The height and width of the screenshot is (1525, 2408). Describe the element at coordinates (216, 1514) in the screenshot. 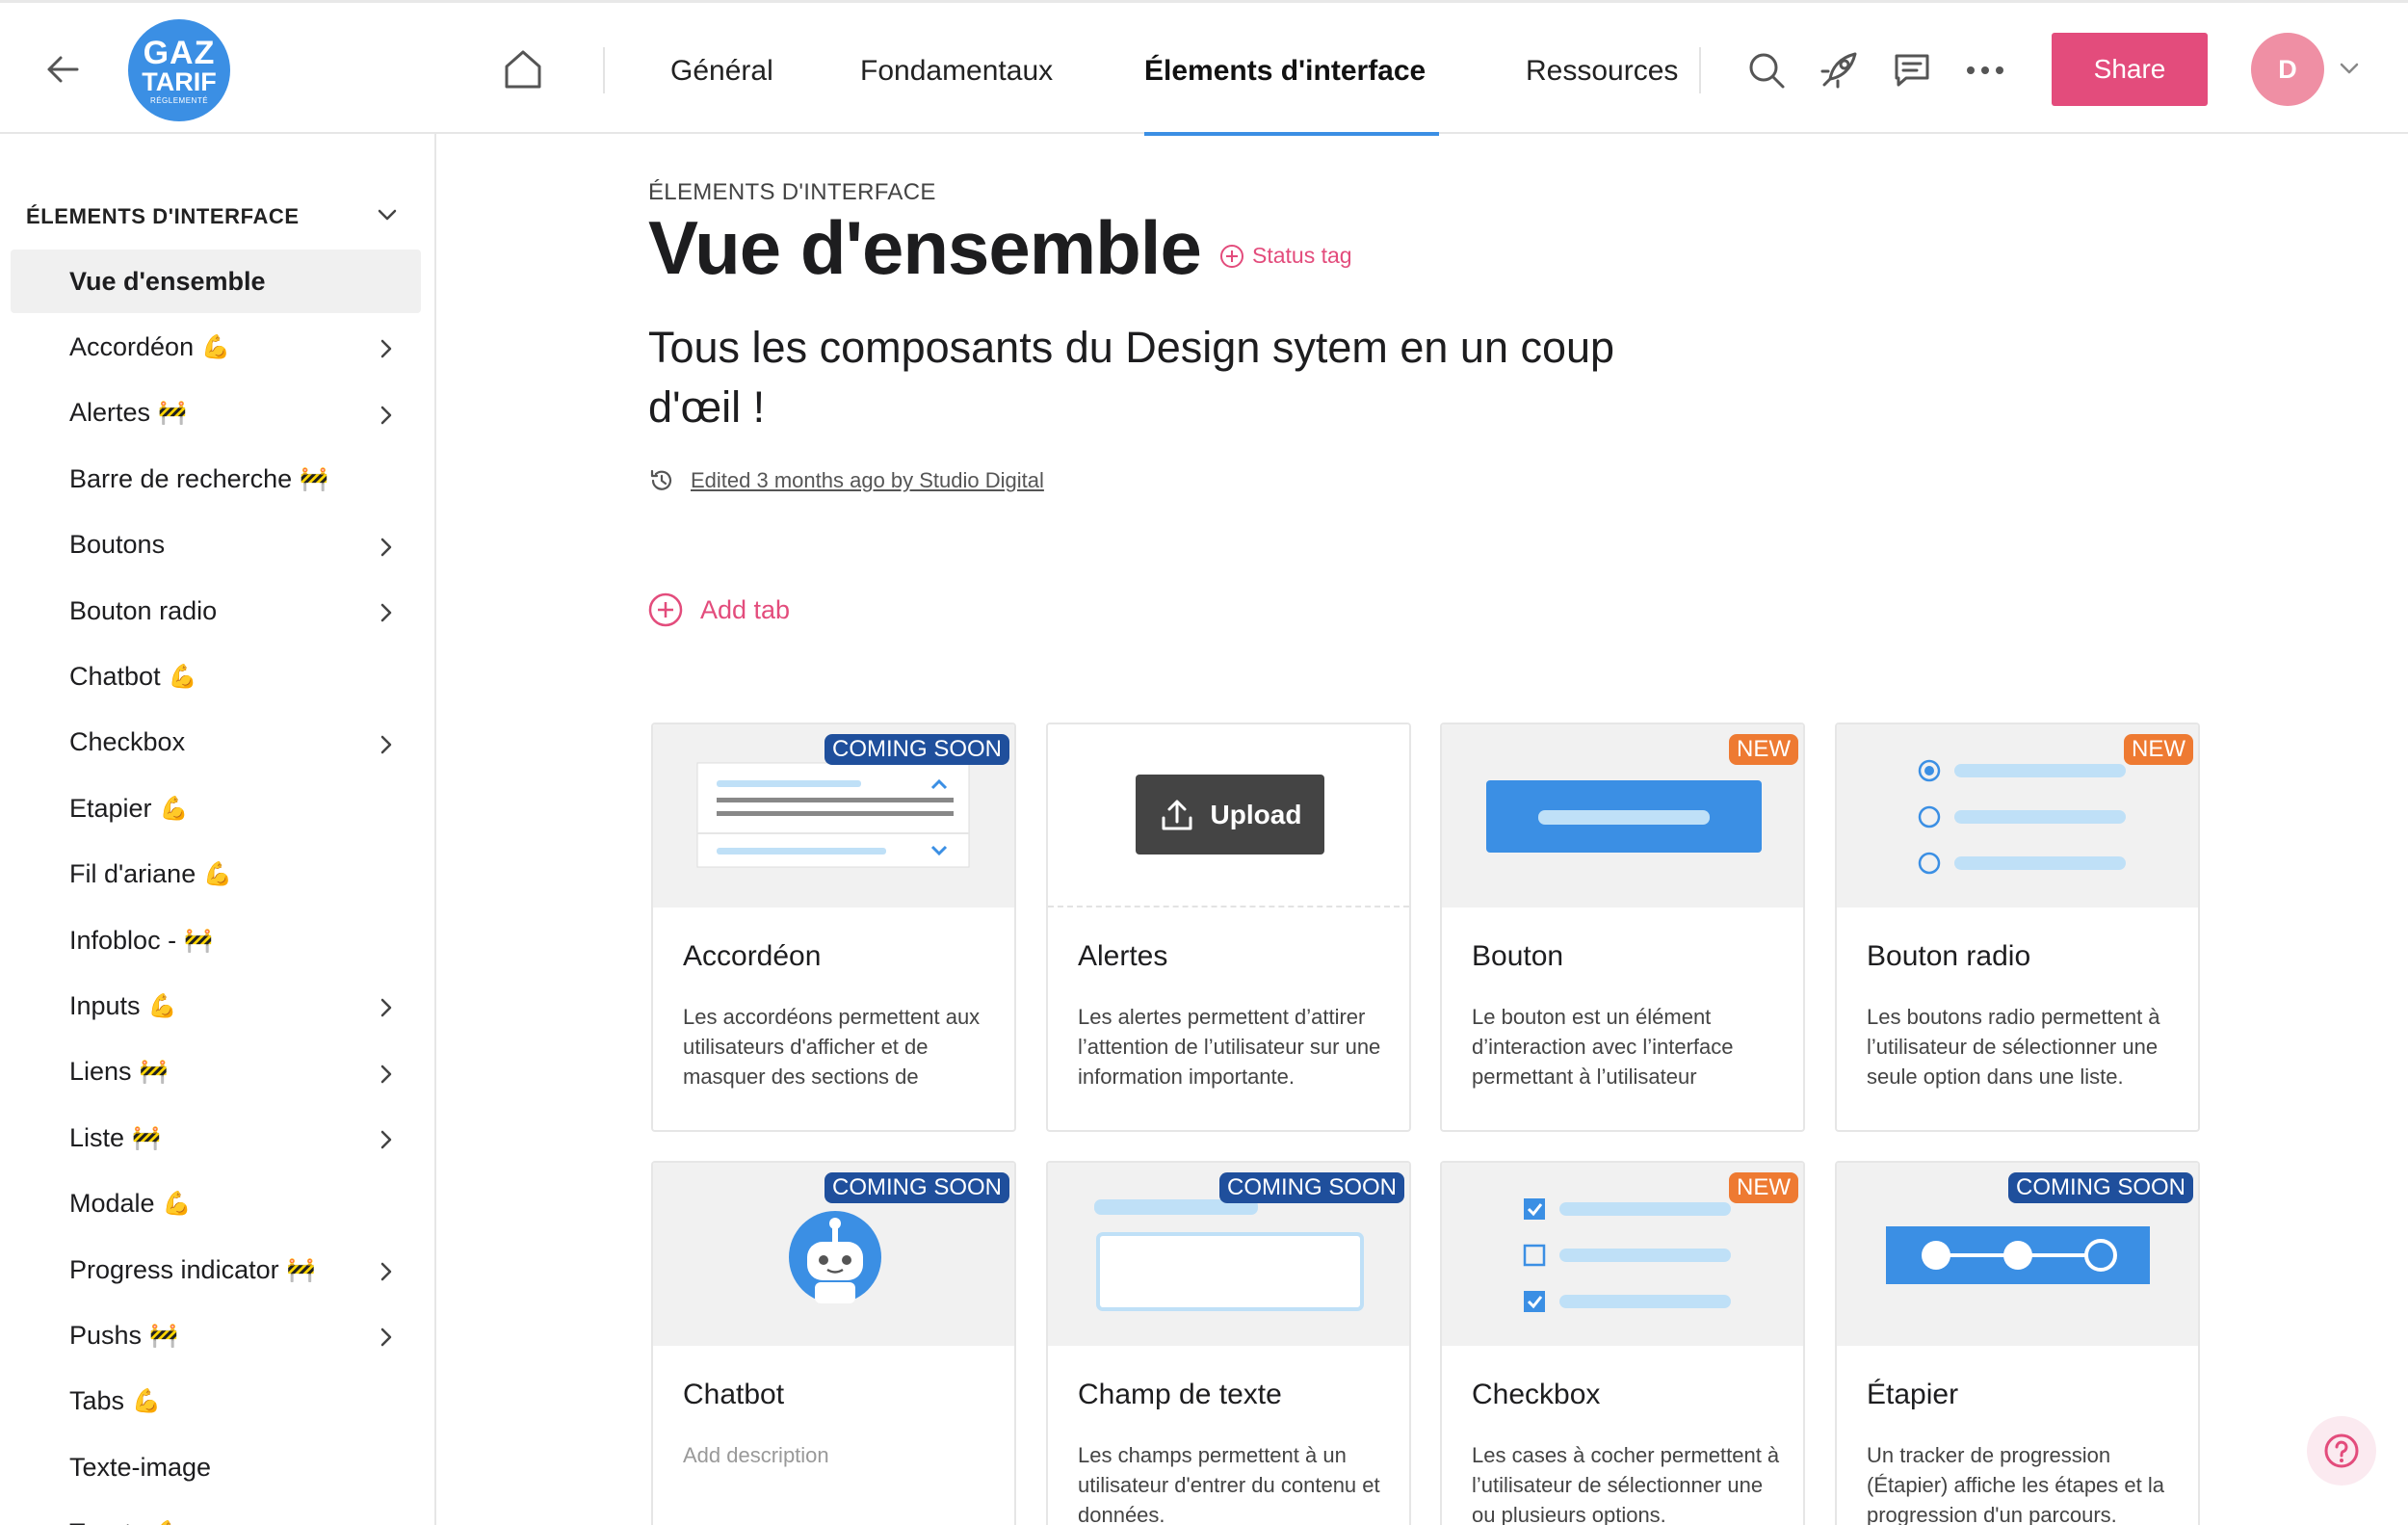

I see `sidebar-item: Toasts 💪` at that location.